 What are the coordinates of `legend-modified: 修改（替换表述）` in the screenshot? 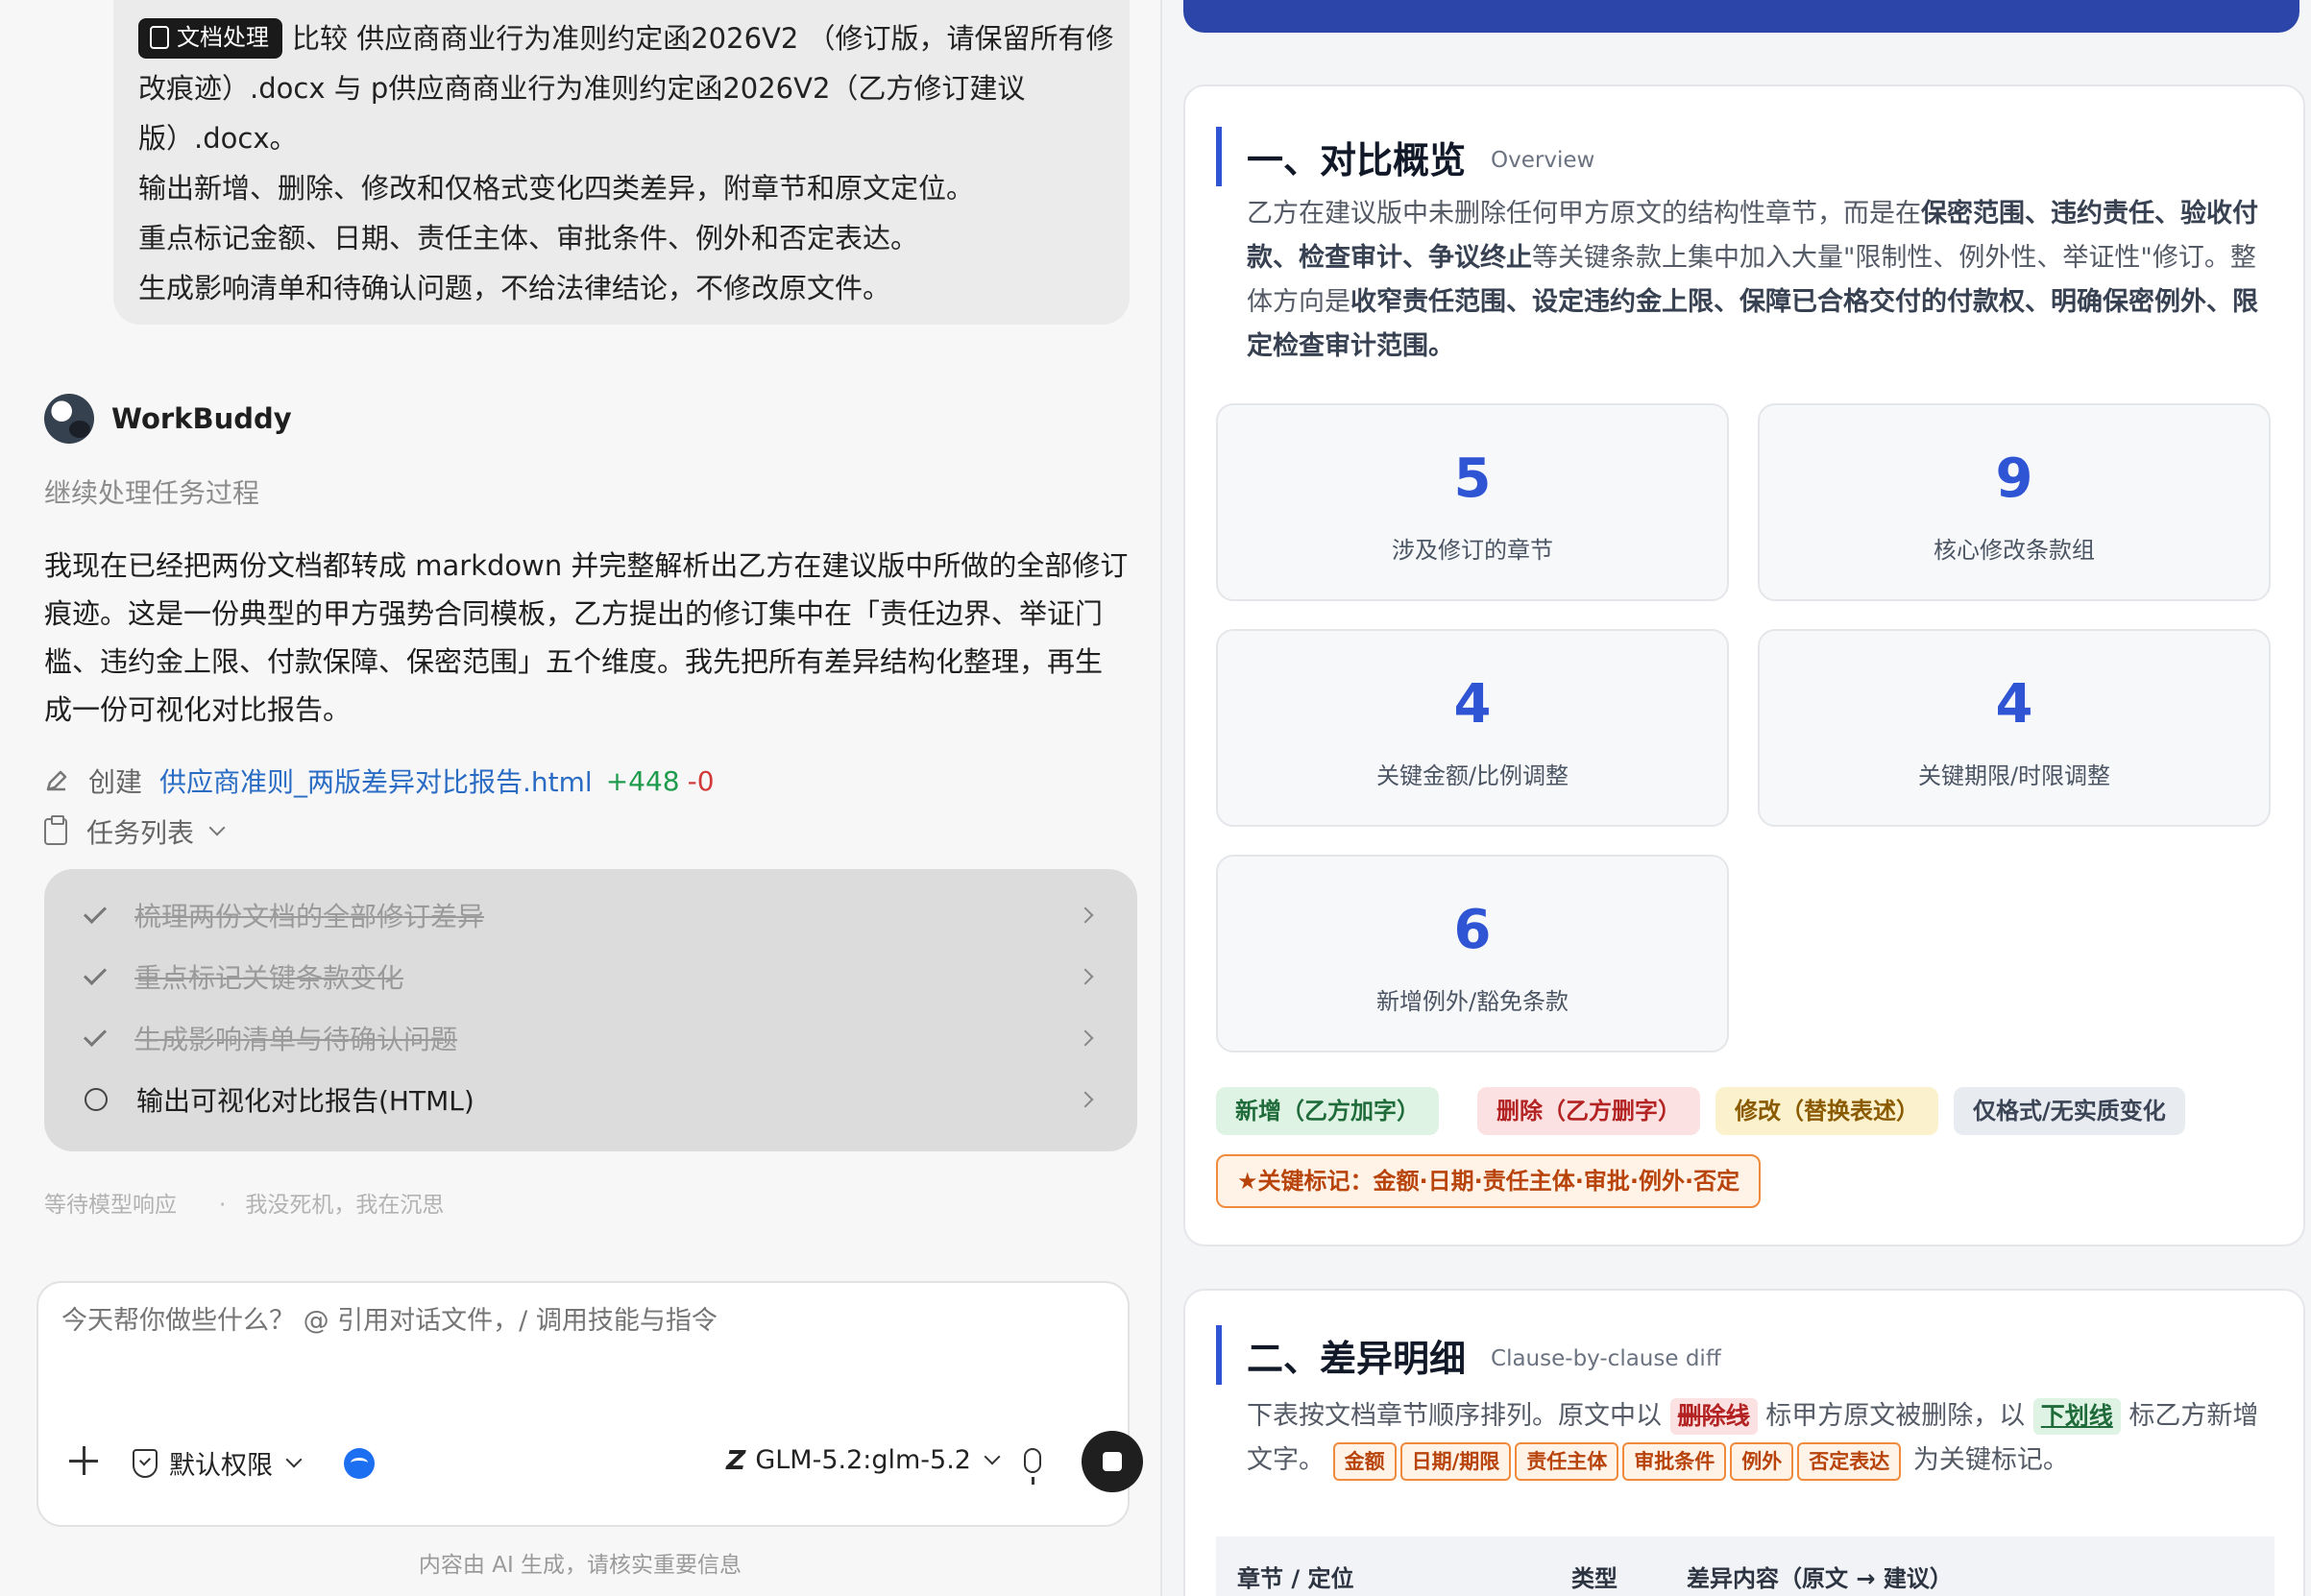 It's located at (1826, 1111).